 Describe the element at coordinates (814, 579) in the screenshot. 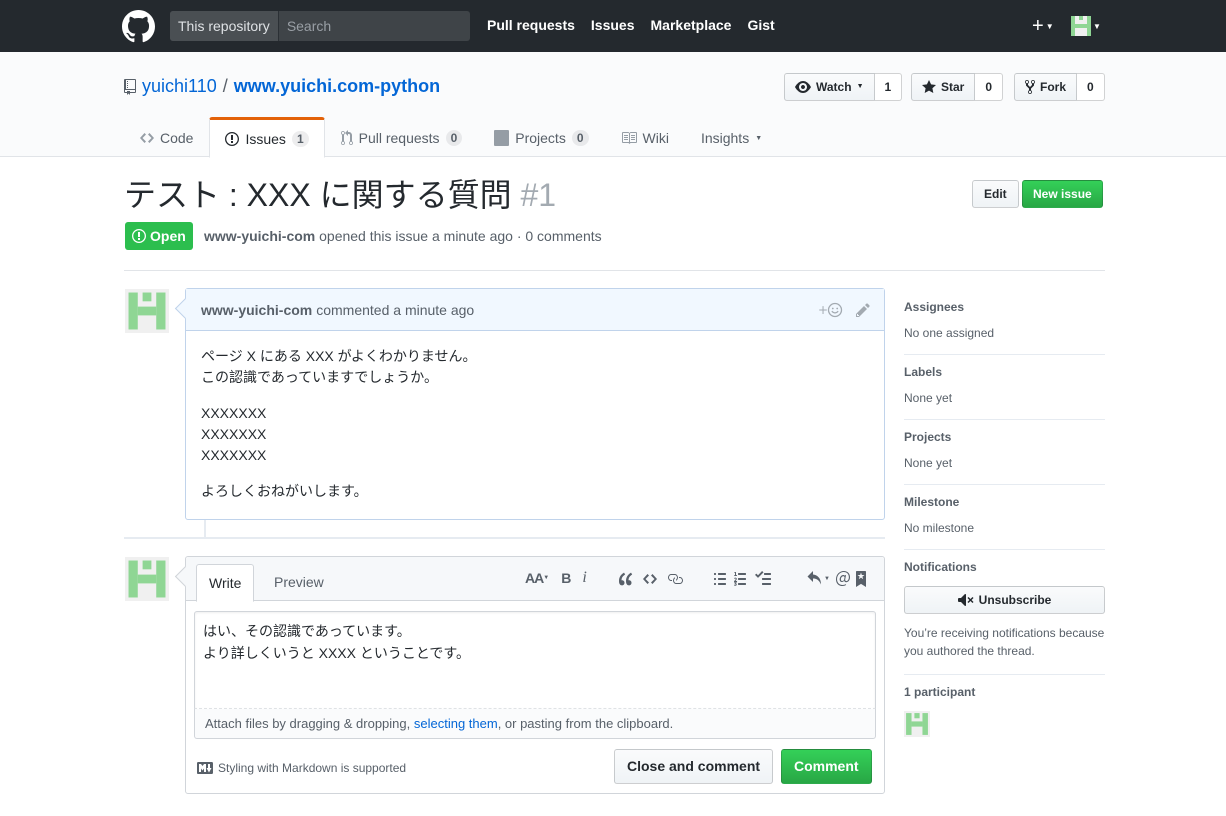

I see `reply-icon` at that location.